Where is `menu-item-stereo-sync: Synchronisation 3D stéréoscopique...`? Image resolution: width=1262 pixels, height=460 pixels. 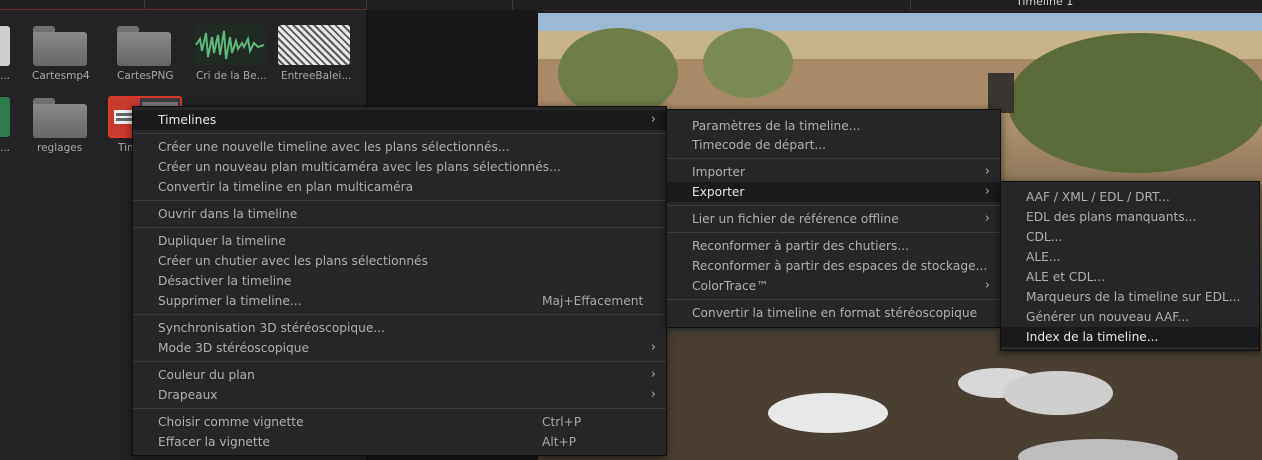 menu-item-stereo-sync: Synchronisation 3D stéréoscopique... is located at coordinates (399, 328).